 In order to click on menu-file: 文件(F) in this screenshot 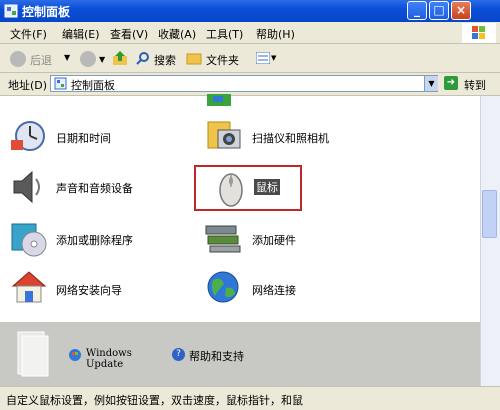, I will do `click(28, 34)`.